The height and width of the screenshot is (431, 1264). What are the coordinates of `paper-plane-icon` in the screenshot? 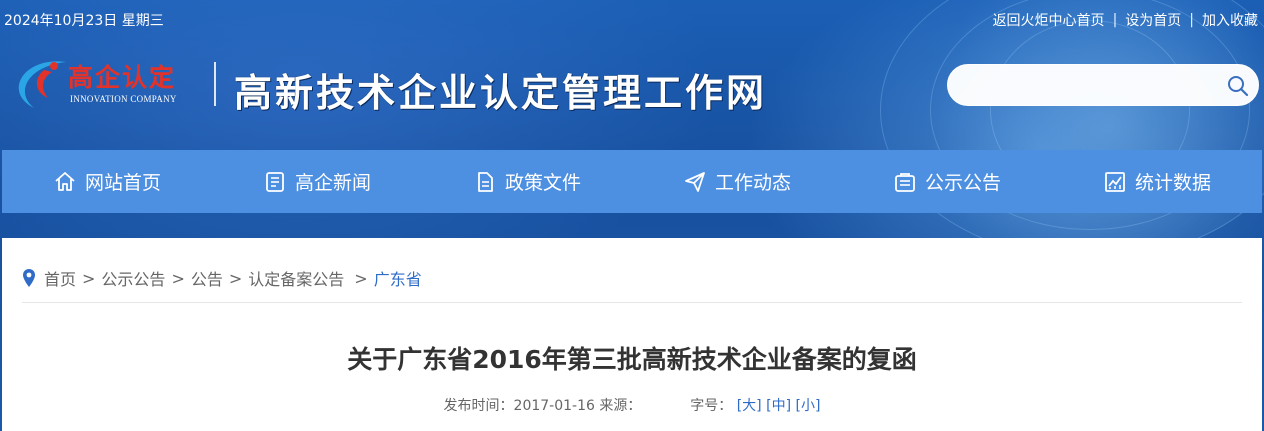 It's located at (695, 181).